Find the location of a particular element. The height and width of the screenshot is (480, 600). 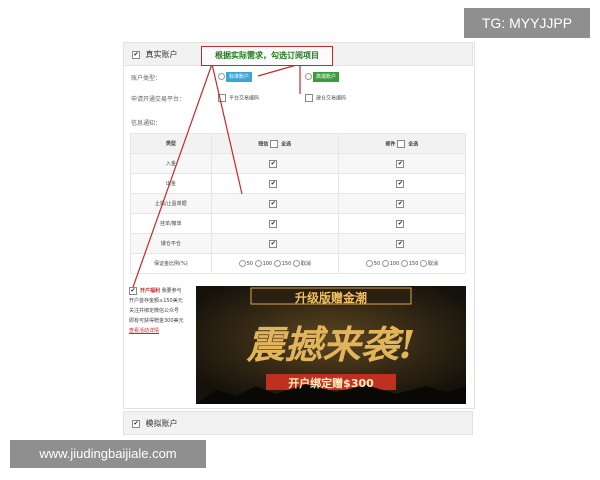

demo-account-header: ✔ 模拟账户 is located at coordinates (298, 423).